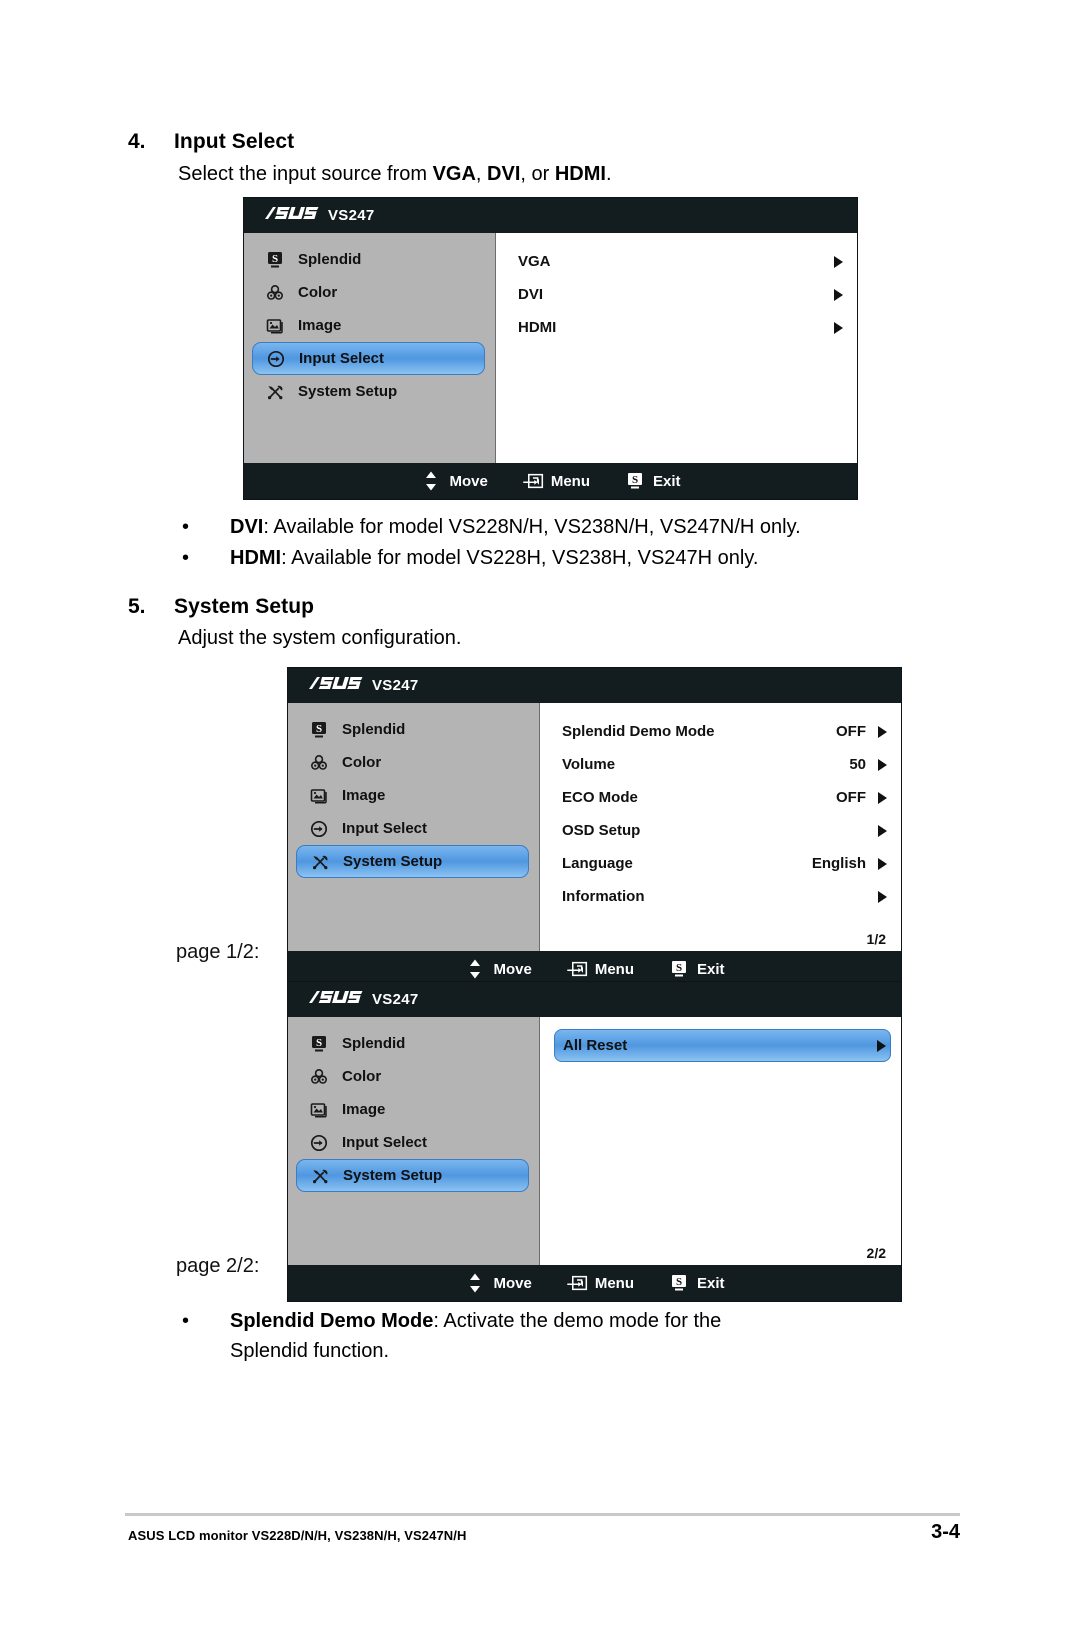 Image resolution: width=1080 pixels, height=1627 pixels. I want to click on osd-option-hdmi: HDMI, so click(678, 327).